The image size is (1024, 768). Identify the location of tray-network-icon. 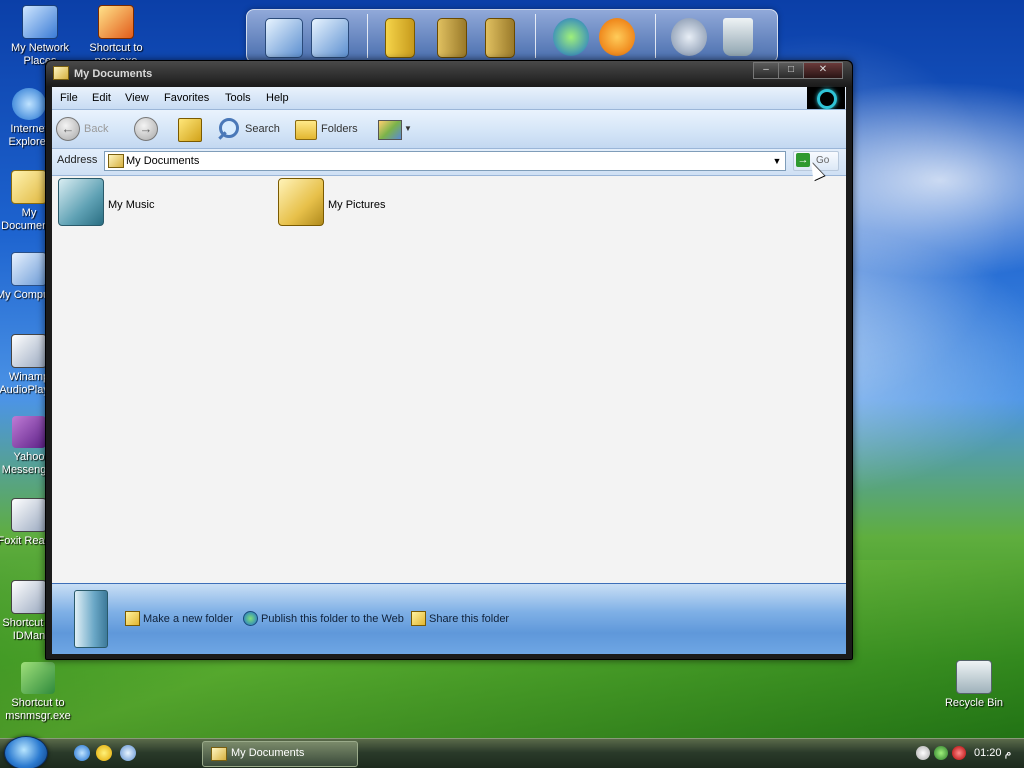
(941, 753).